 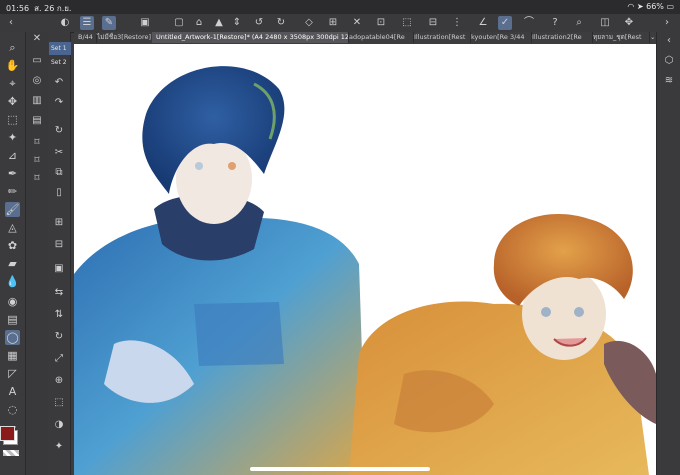 I want to click on zoom-tool-icon: ⌕, so click(x=12, y=47).